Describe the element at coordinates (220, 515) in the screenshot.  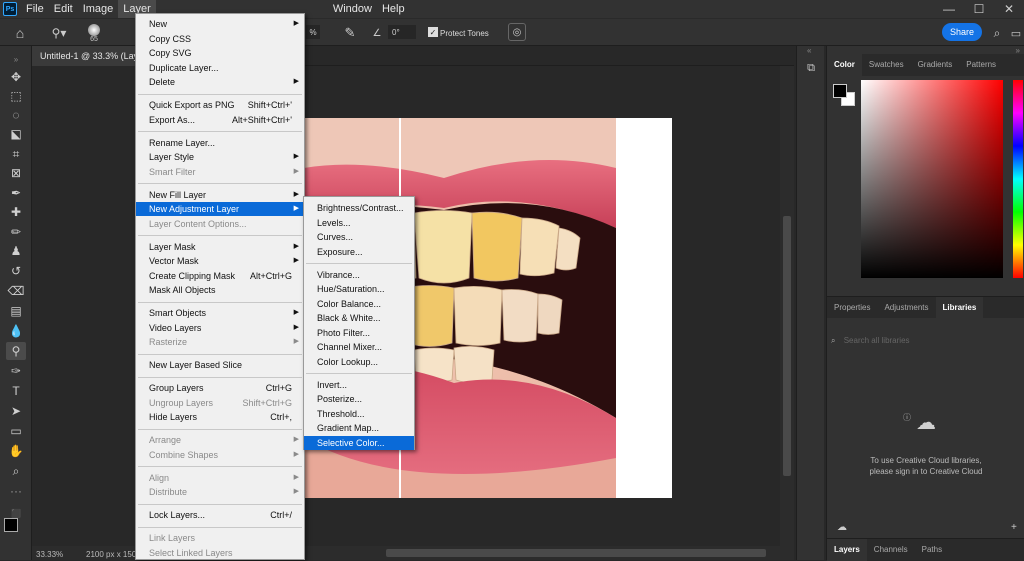
I see `menu-item-lock-layers: Lock Layers... Ctrl+/` at that location.